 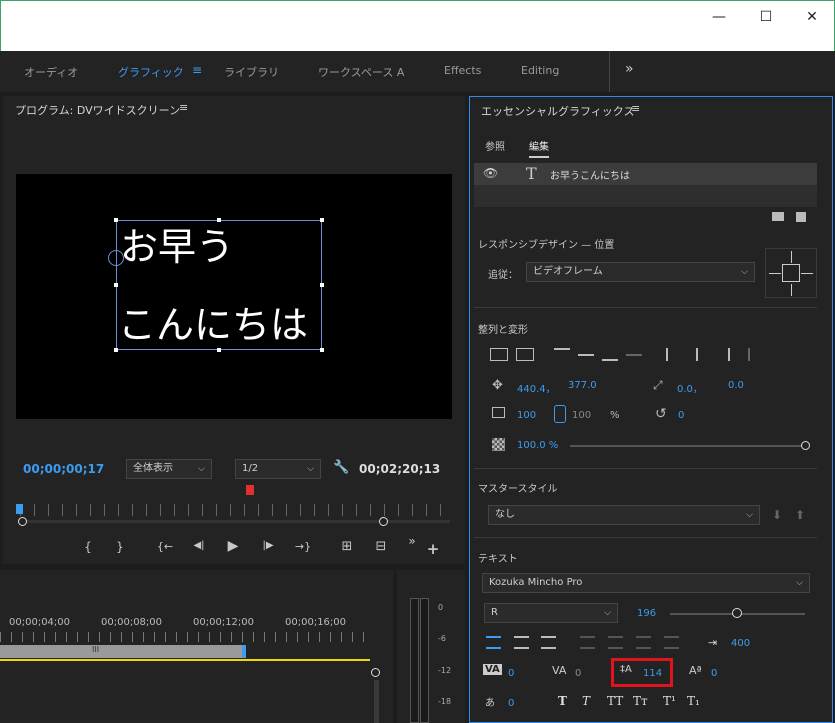 I want to click on align-text-right-icon, so click(x=548, y=642).